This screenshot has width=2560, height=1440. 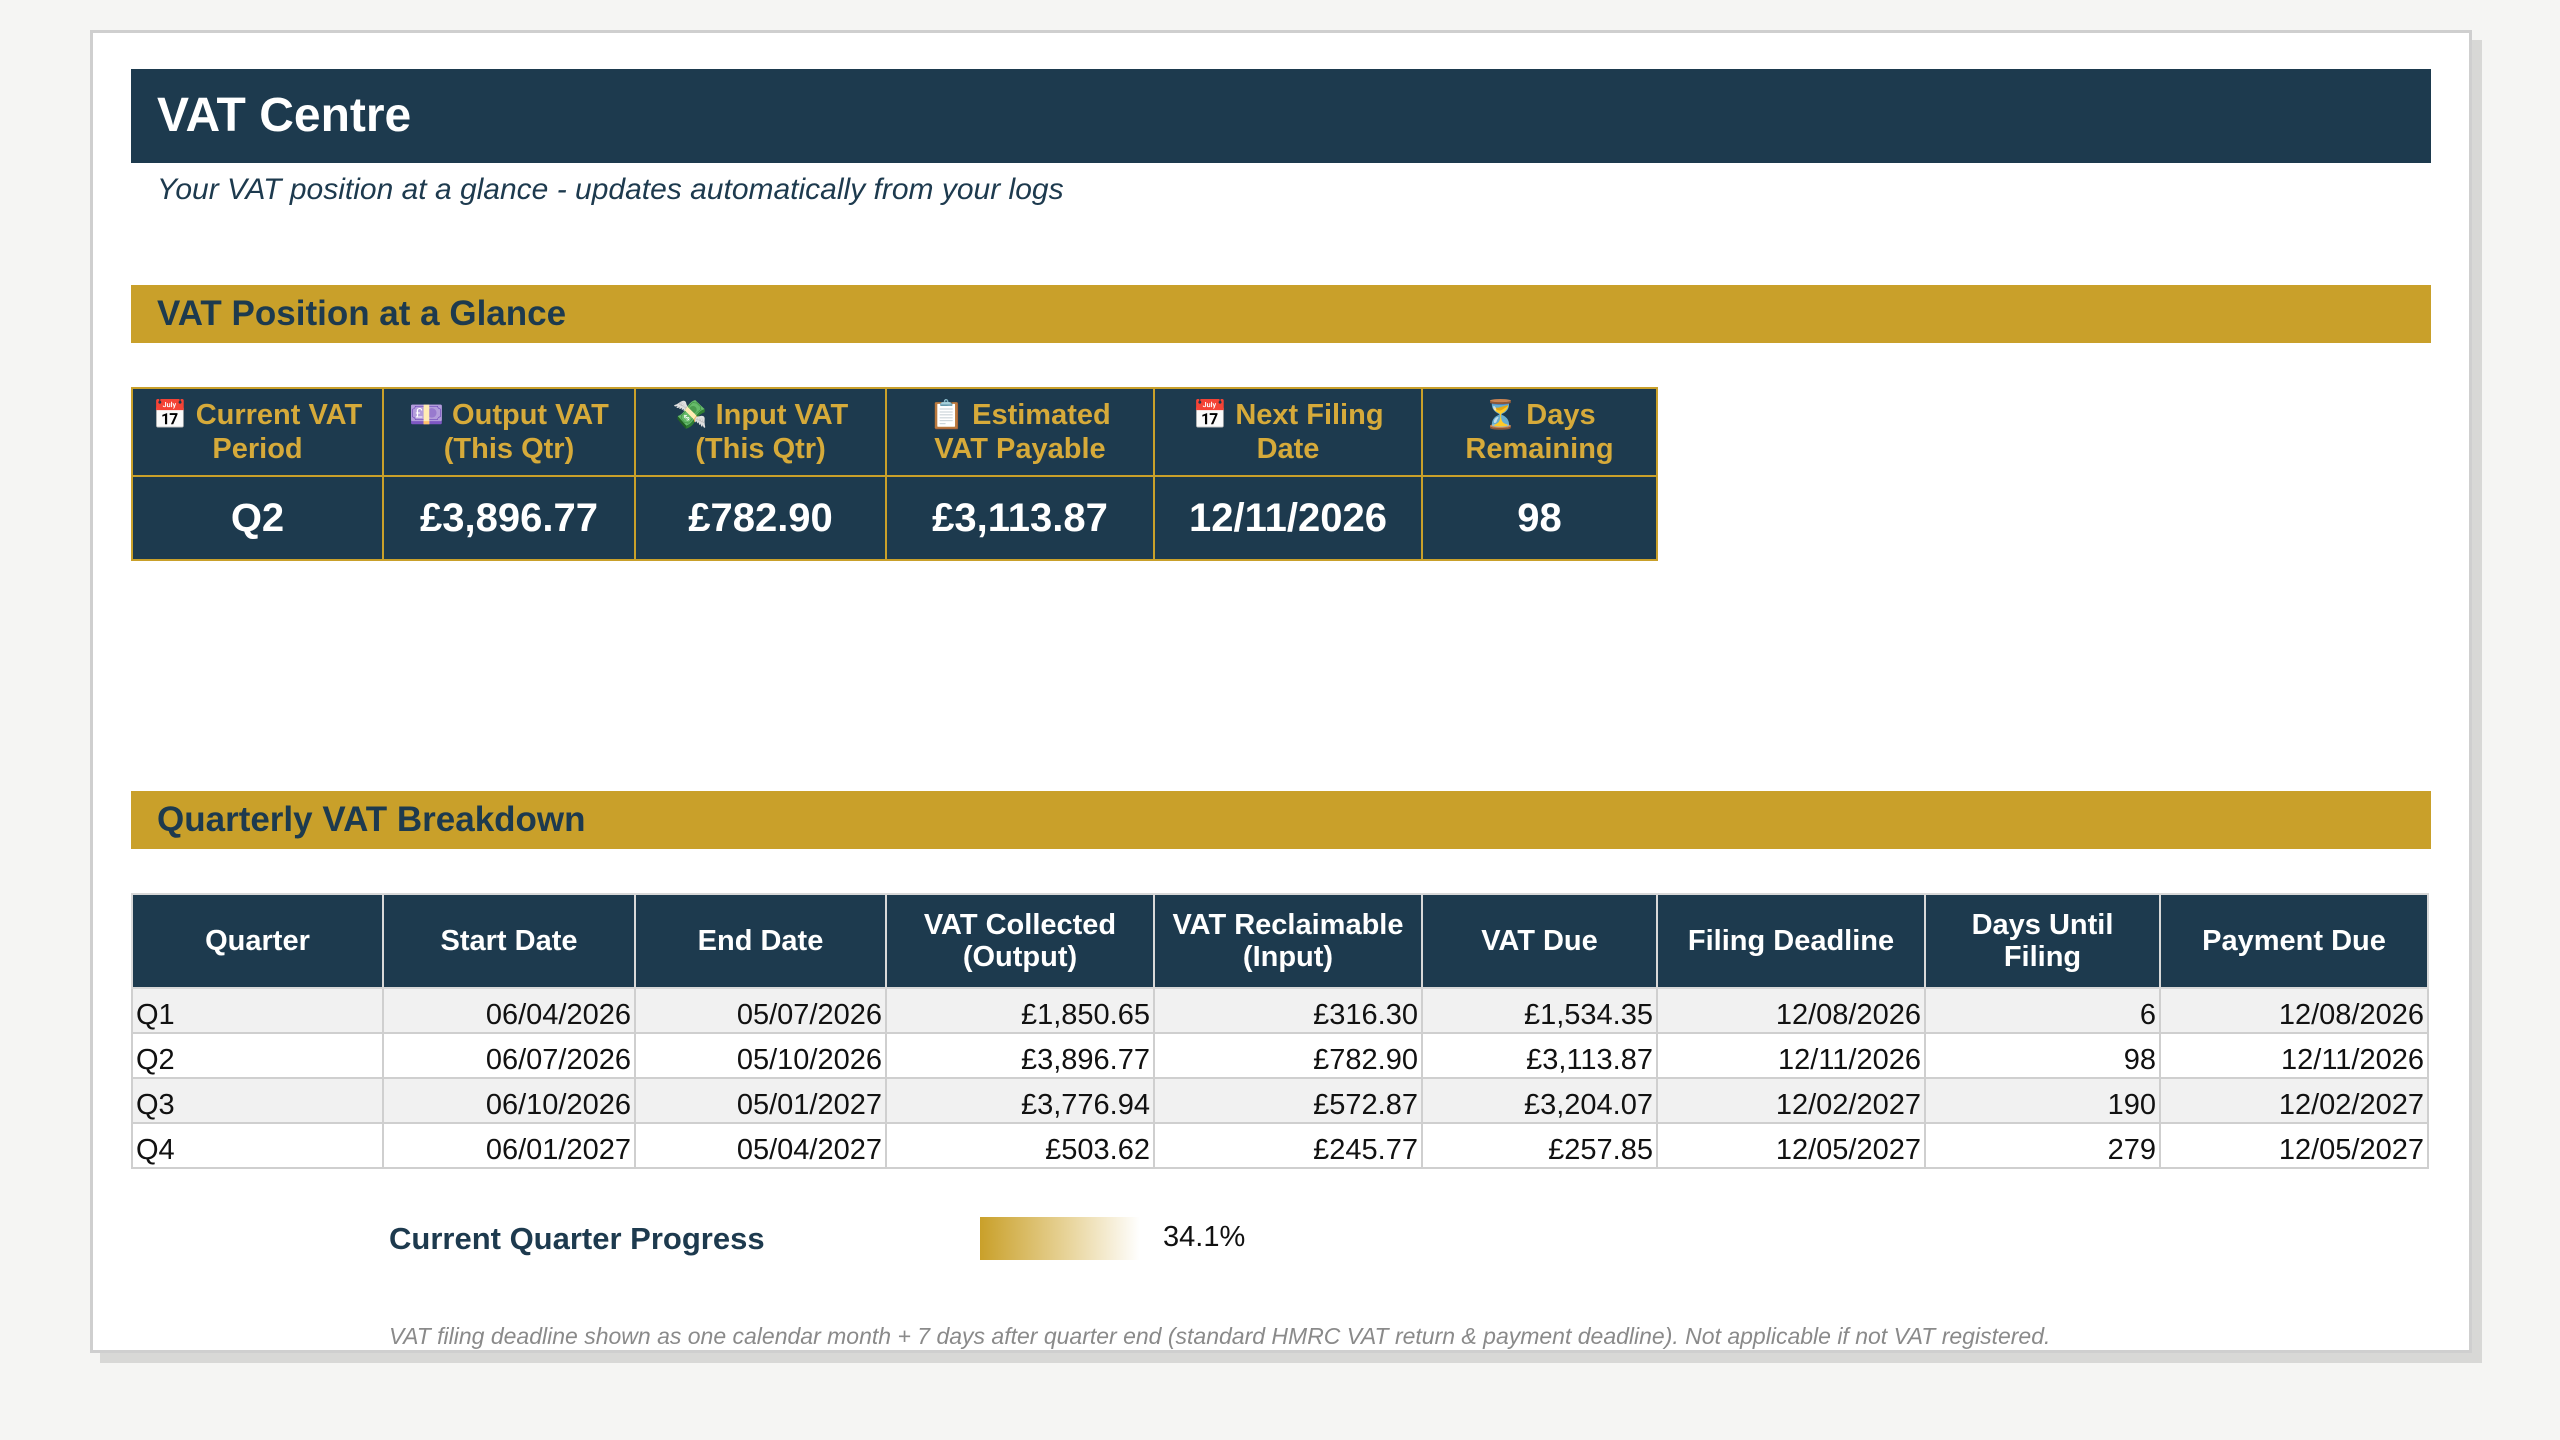 I want to click on column-header-label: Days Until, so click(x=2042, y=925).